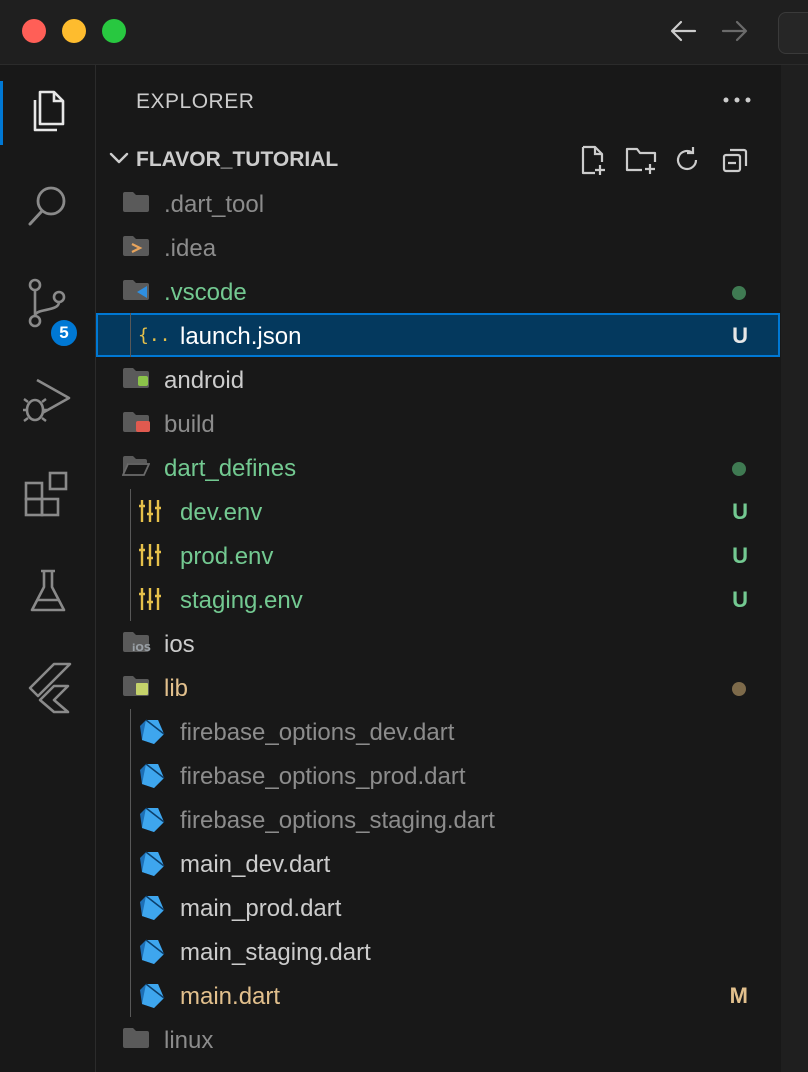 Image resolution: width=808 pixels, height=1072 pixels. I want to click on tree-file-row: {..} launch.json U, so click(438, 335).